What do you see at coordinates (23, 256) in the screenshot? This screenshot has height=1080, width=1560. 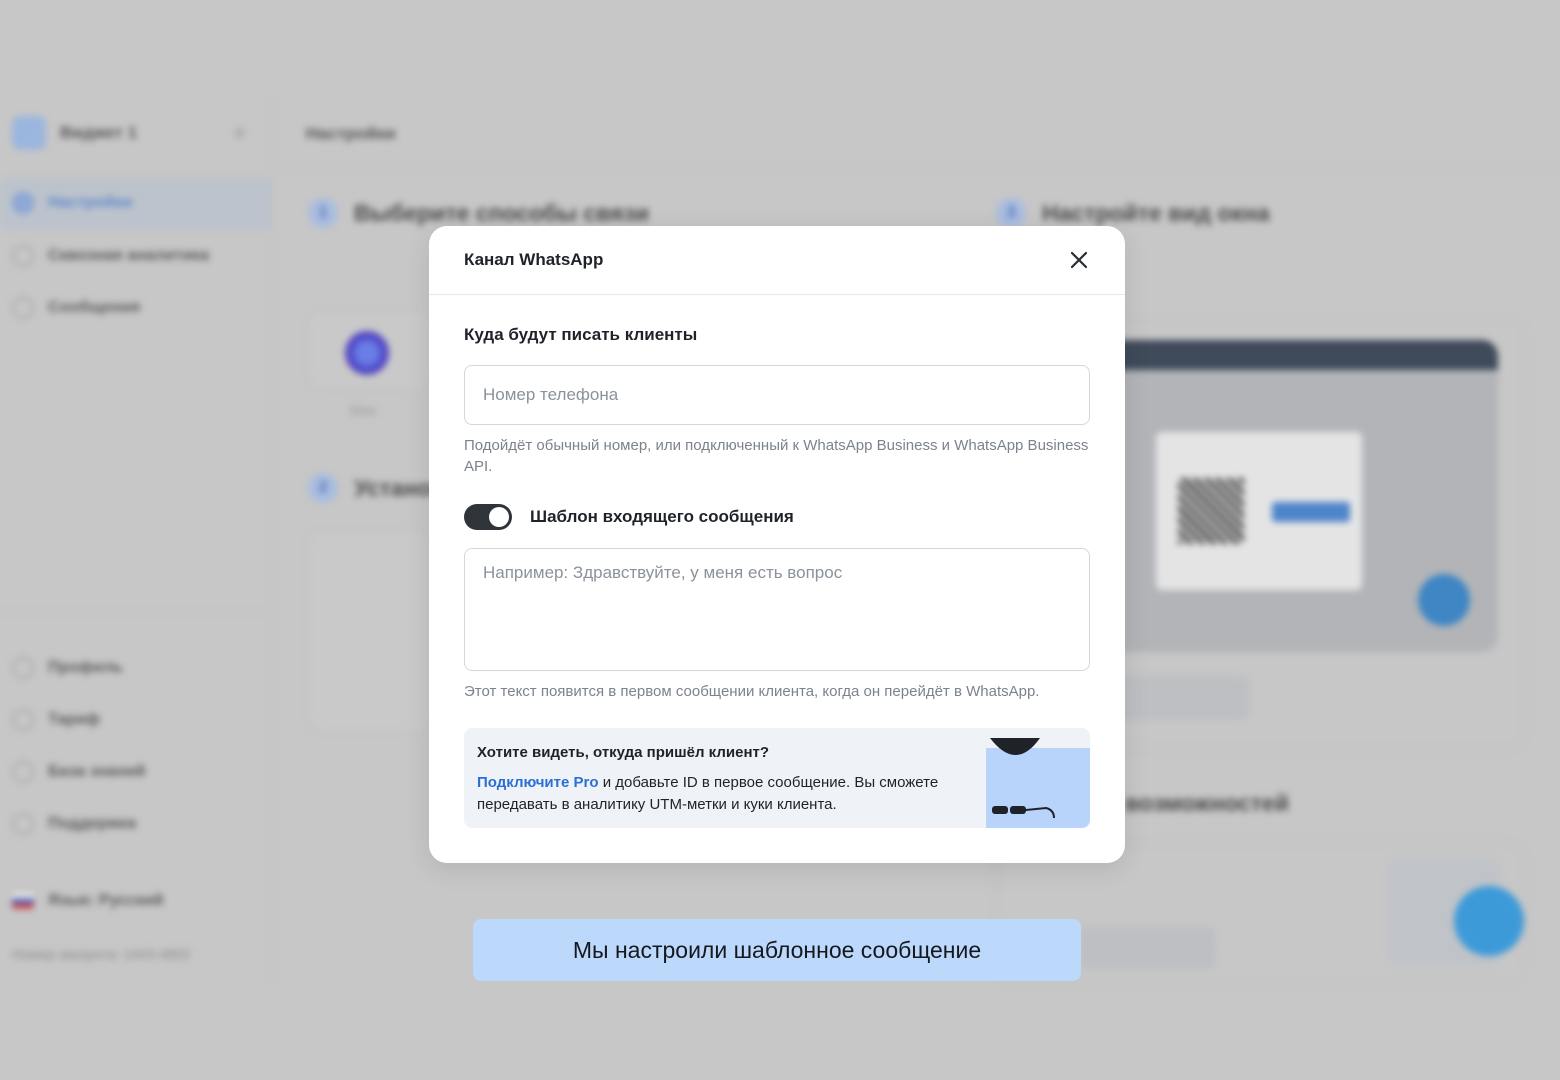 I see `analytics-icon` at bounding box center [23, 256].